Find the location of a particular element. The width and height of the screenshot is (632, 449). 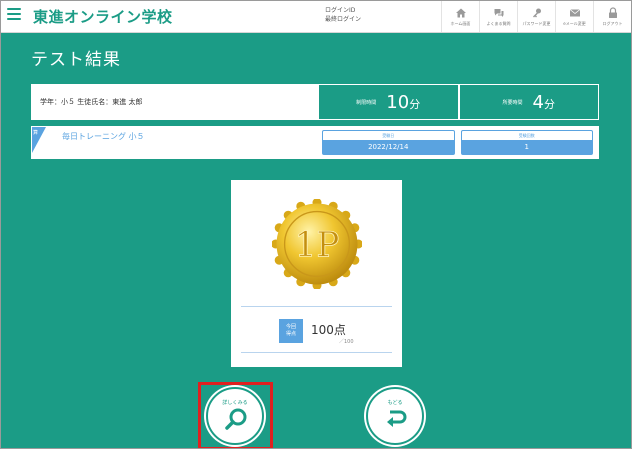

used-time-label: 所要時間 is located at coordinates (512, 102).